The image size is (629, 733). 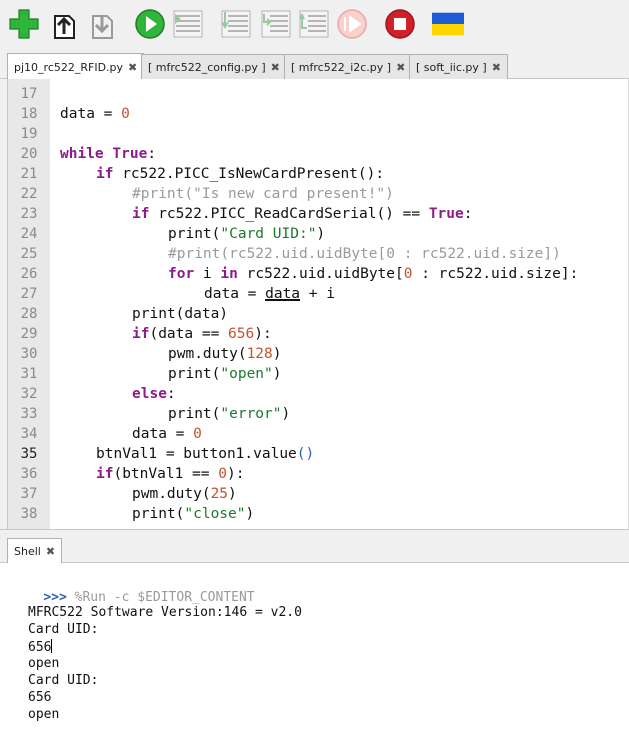 I want to click on code-line: 35 btnVal1 = button1.value(), so click(x=318, y=454).